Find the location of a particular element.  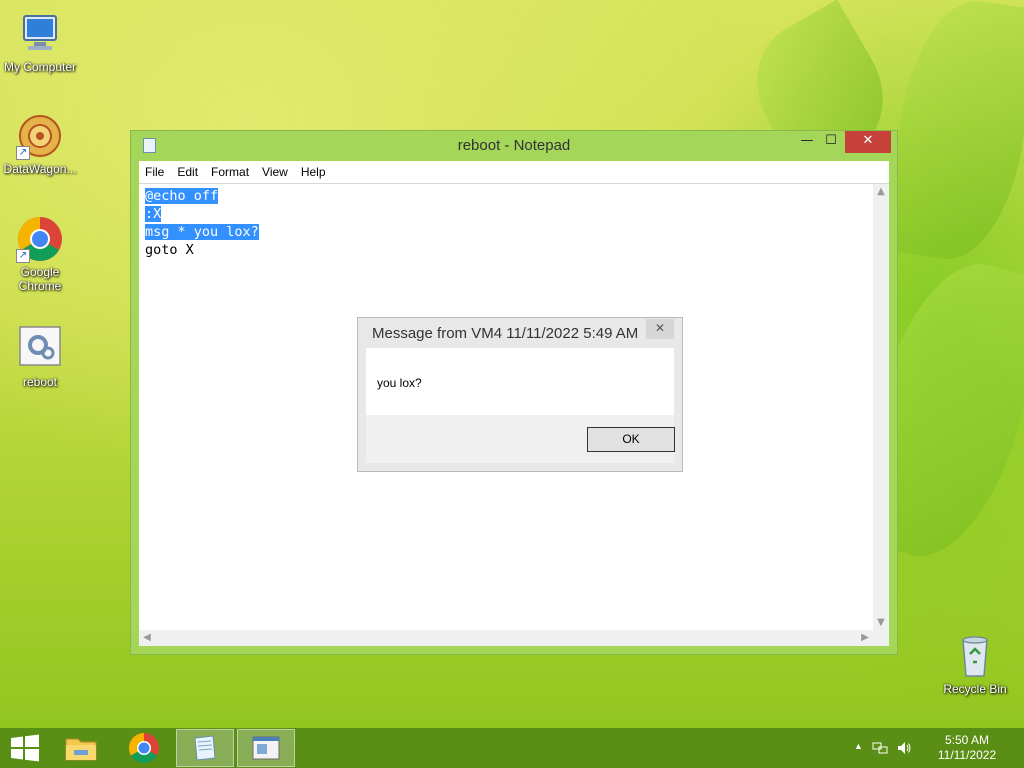

scroll-up-icon: ▲ is located at coordinates (881, 191).